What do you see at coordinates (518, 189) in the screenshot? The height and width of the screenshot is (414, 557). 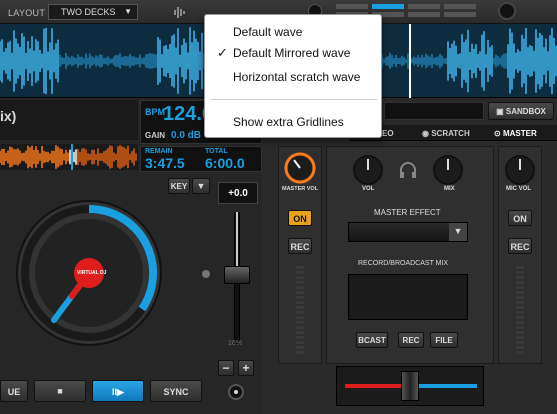 I see `mic-vol-label: MIC VOL` at bounding box center [518, 189].